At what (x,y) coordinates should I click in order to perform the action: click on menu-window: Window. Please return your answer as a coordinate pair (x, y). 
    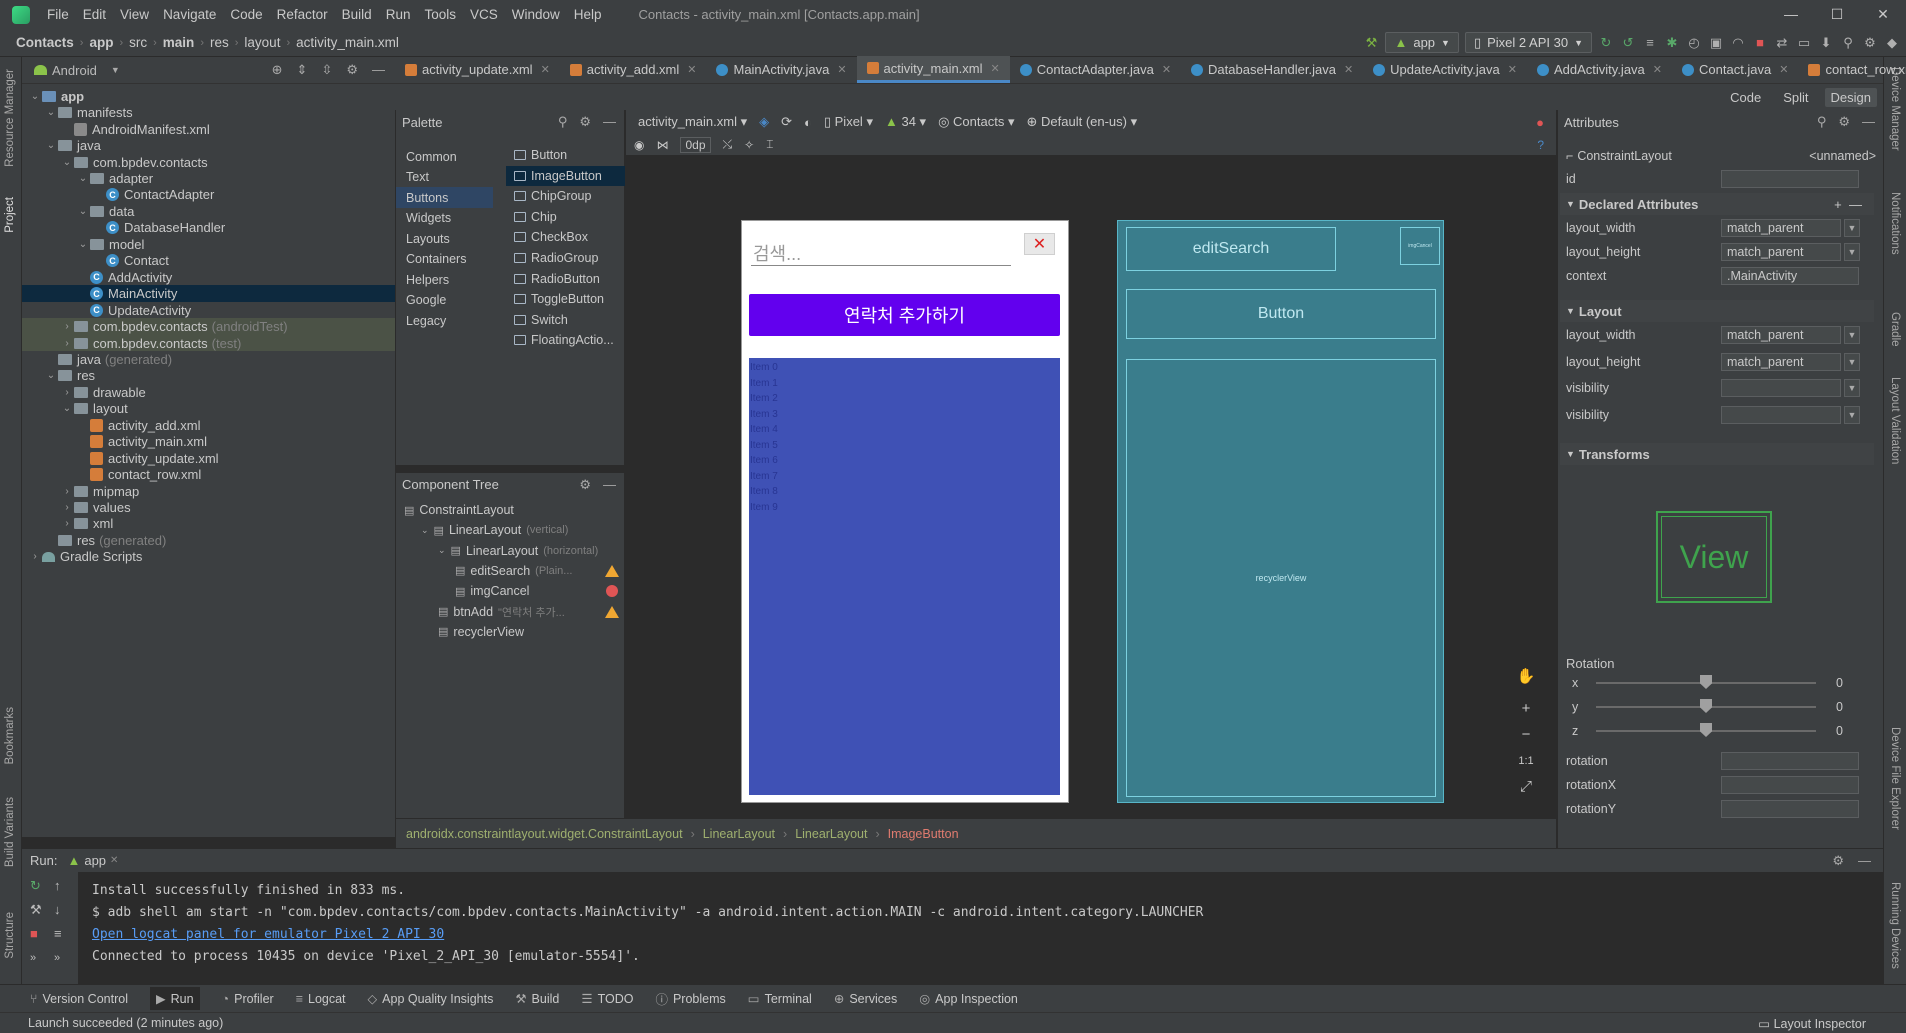
    Looking at the image, I should click on (536, 14).